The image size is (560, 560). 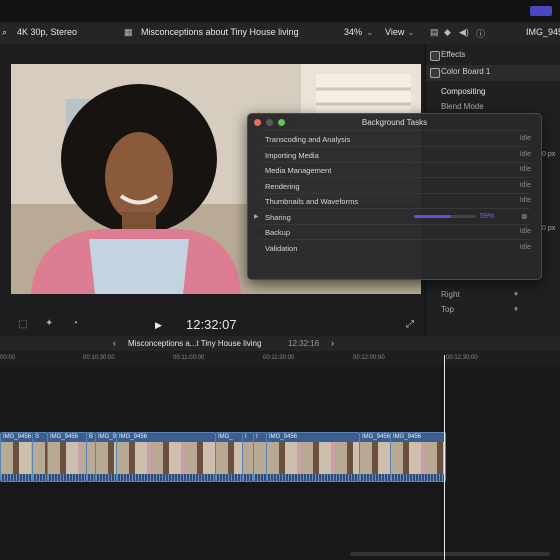 What do you see at coordinates (292, 155) in the screenshot?
I see `task-name: Importing Media` at bounding box center [292, 155].